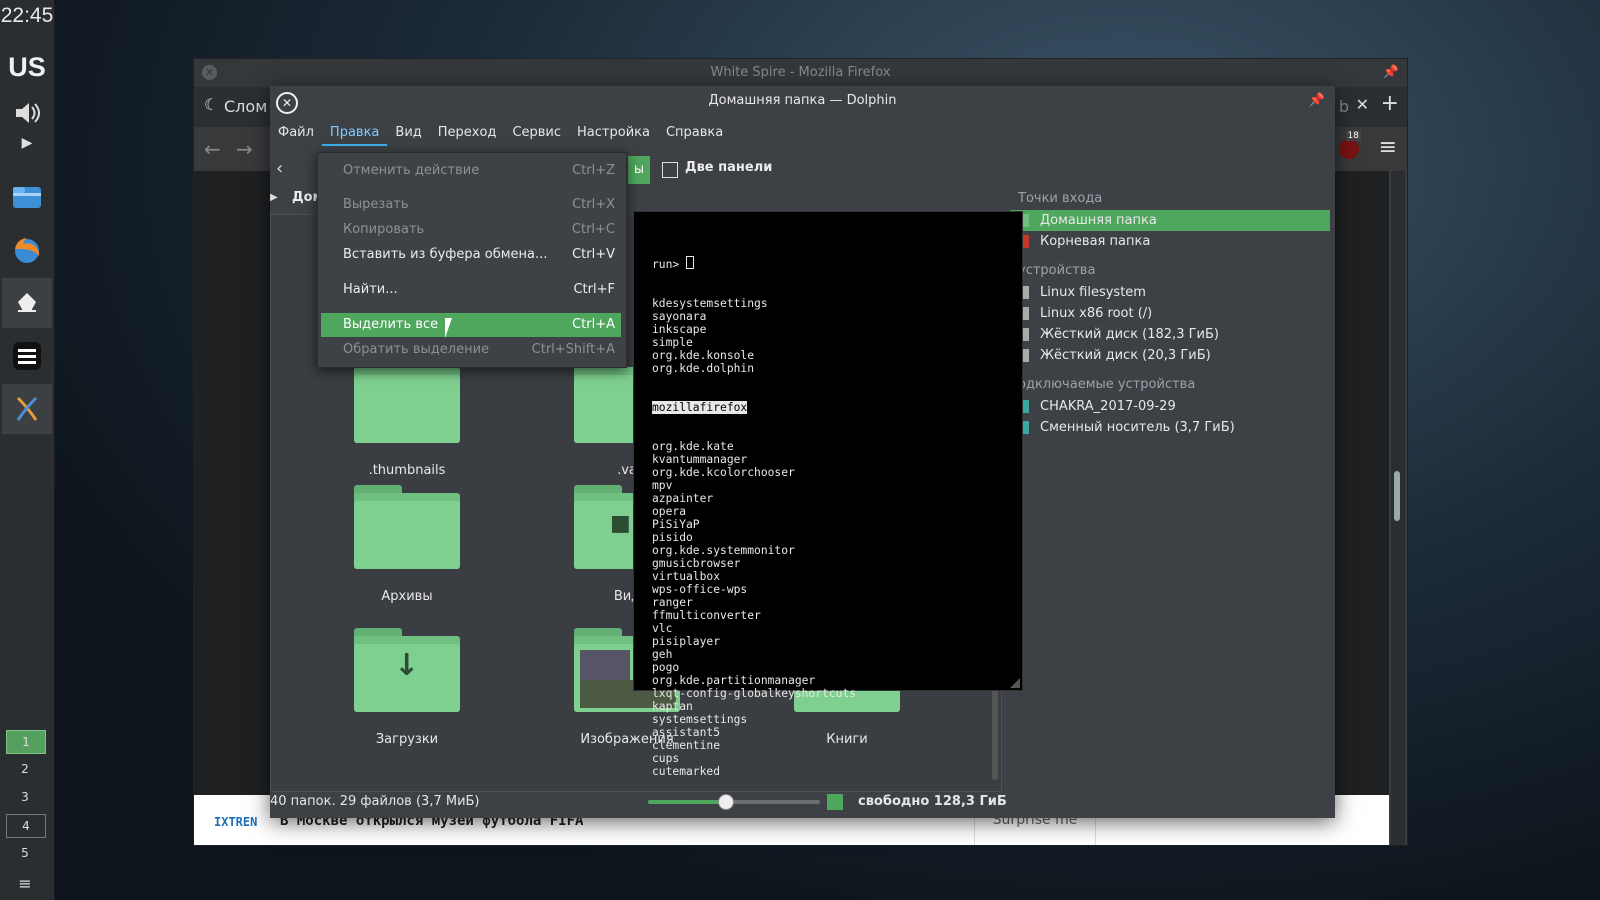 This screenshot has height=900, width=1600. Describe the element at coordinates (409, 688) in the screenshot. I see `folder-downloads: ↓ Загрузки` at that location.